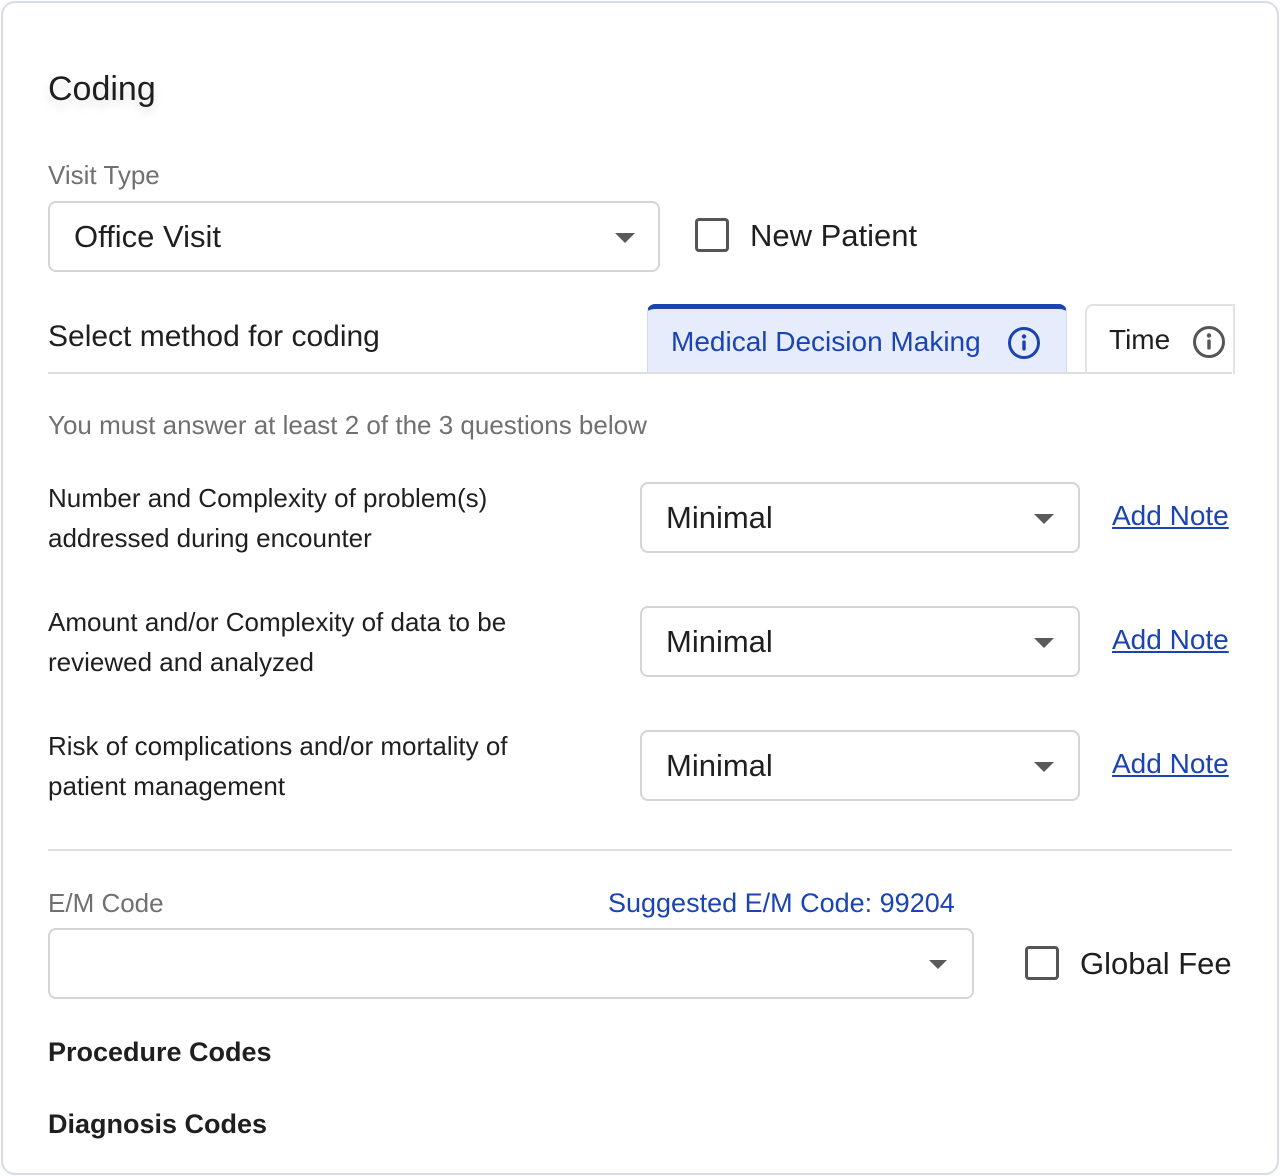 The image size is (1280, 1176). I want to click on tab-medical-decision-making: Medical Decision Making, so click(857, 339).